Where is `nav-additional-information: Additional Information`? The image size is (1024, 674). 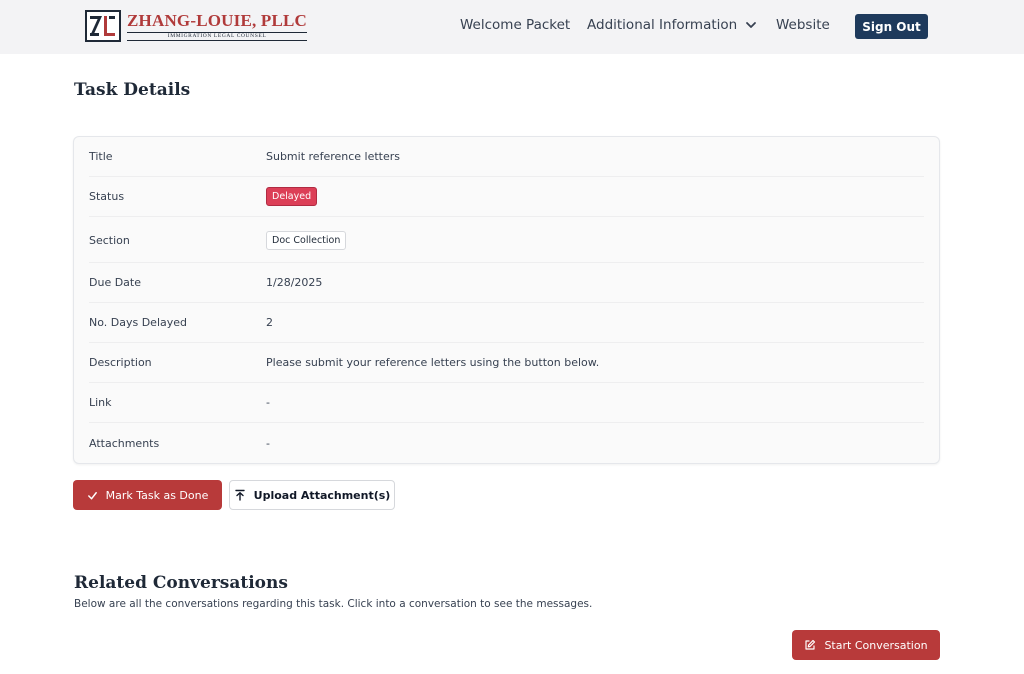
nav-additional-information: Additional Information is located at coordinates (672, 25).